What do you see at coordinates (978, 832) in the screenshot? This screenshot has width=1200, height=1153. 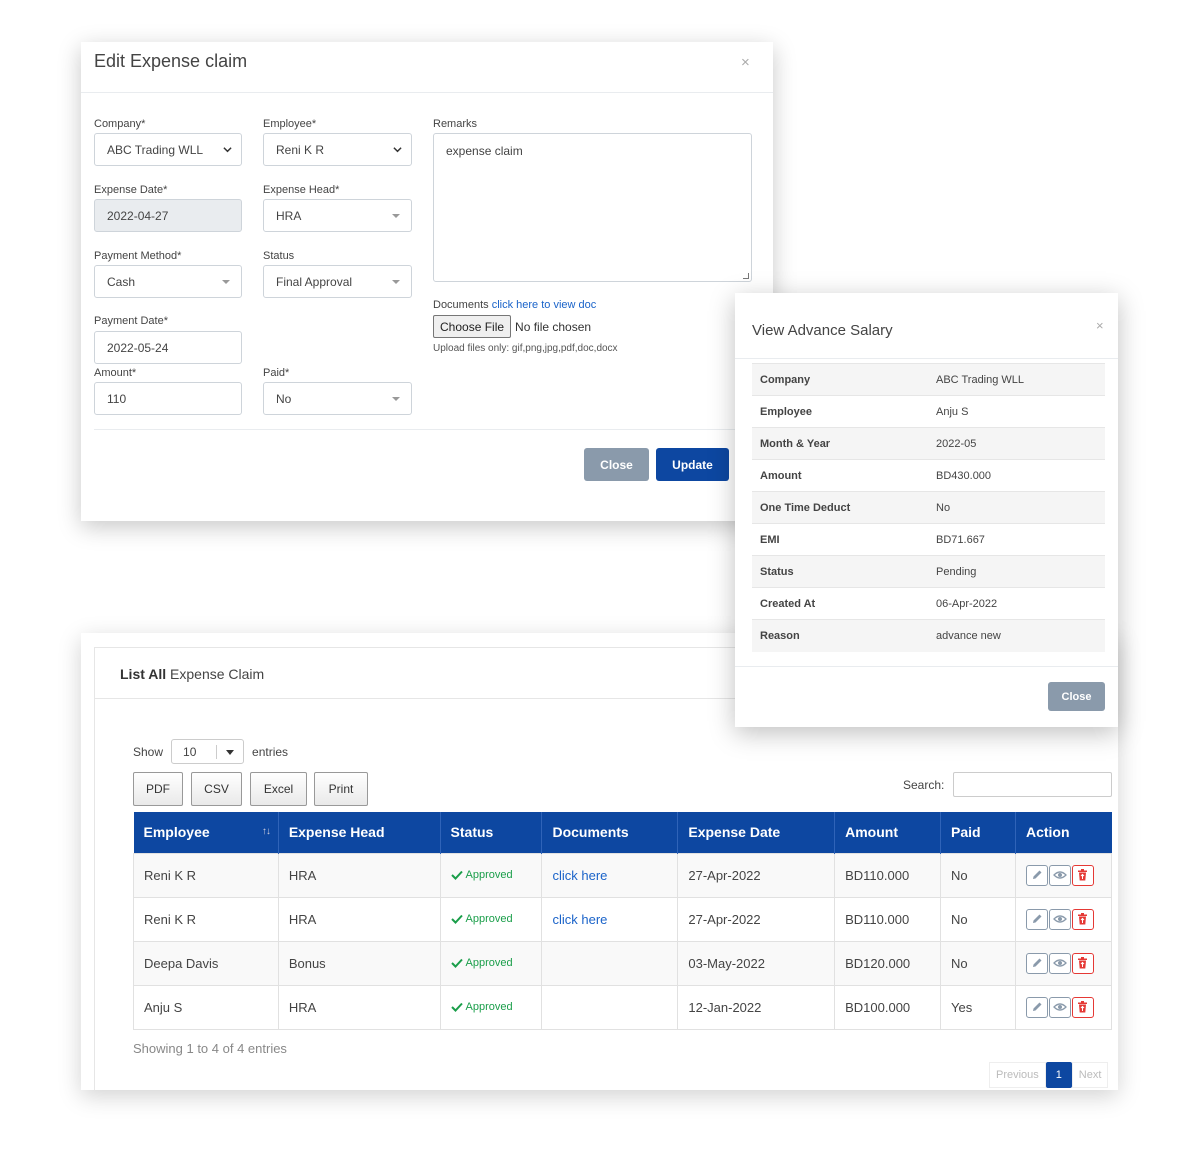 I see `column-header-paid: Paid` at bounding box center [978, 832].